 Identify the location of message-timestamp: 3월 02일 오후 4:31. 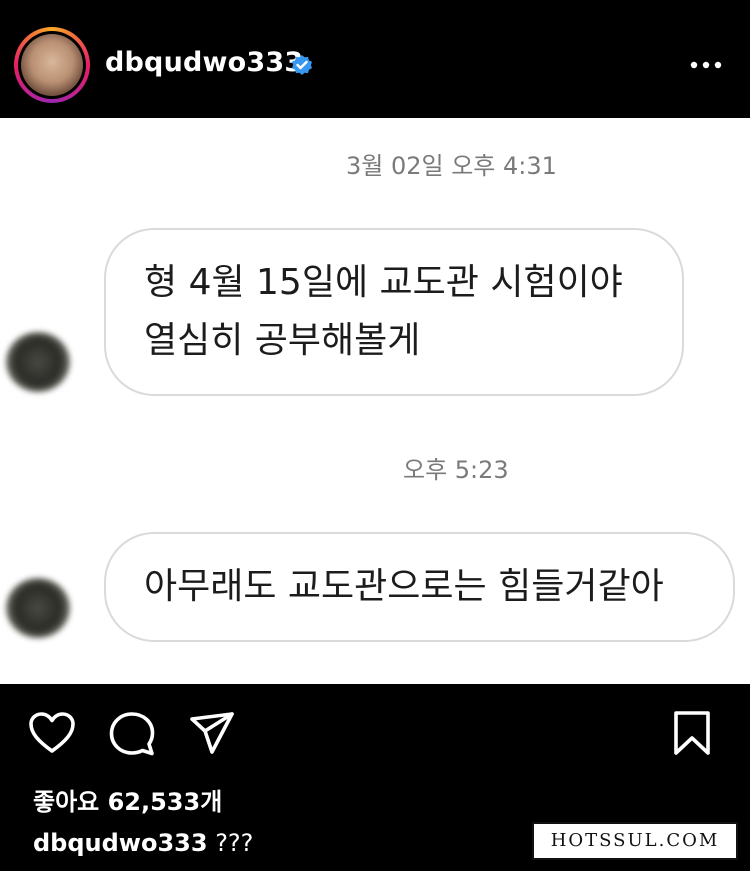
(451, 166).